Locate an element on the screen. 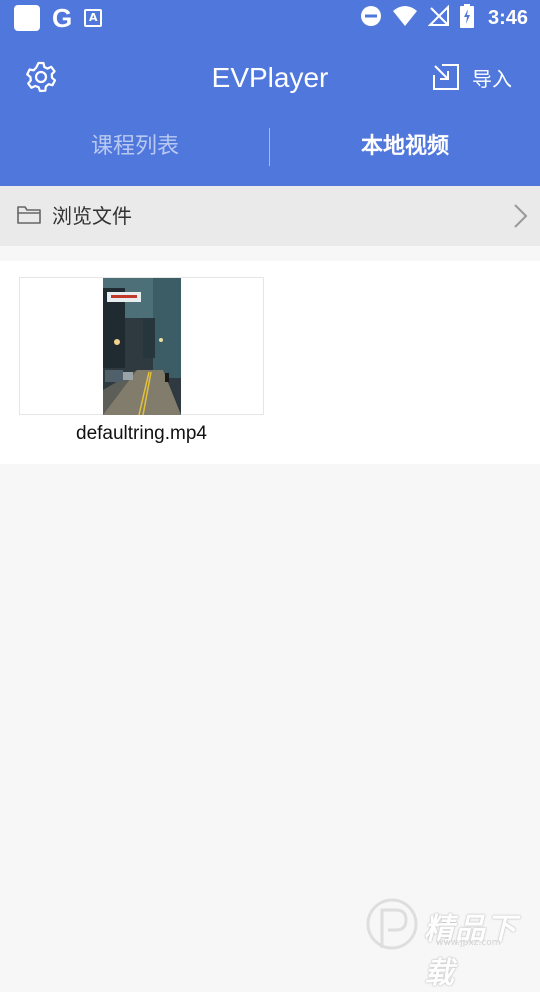  import-arrow-icon is located at coordinates (446, 79).